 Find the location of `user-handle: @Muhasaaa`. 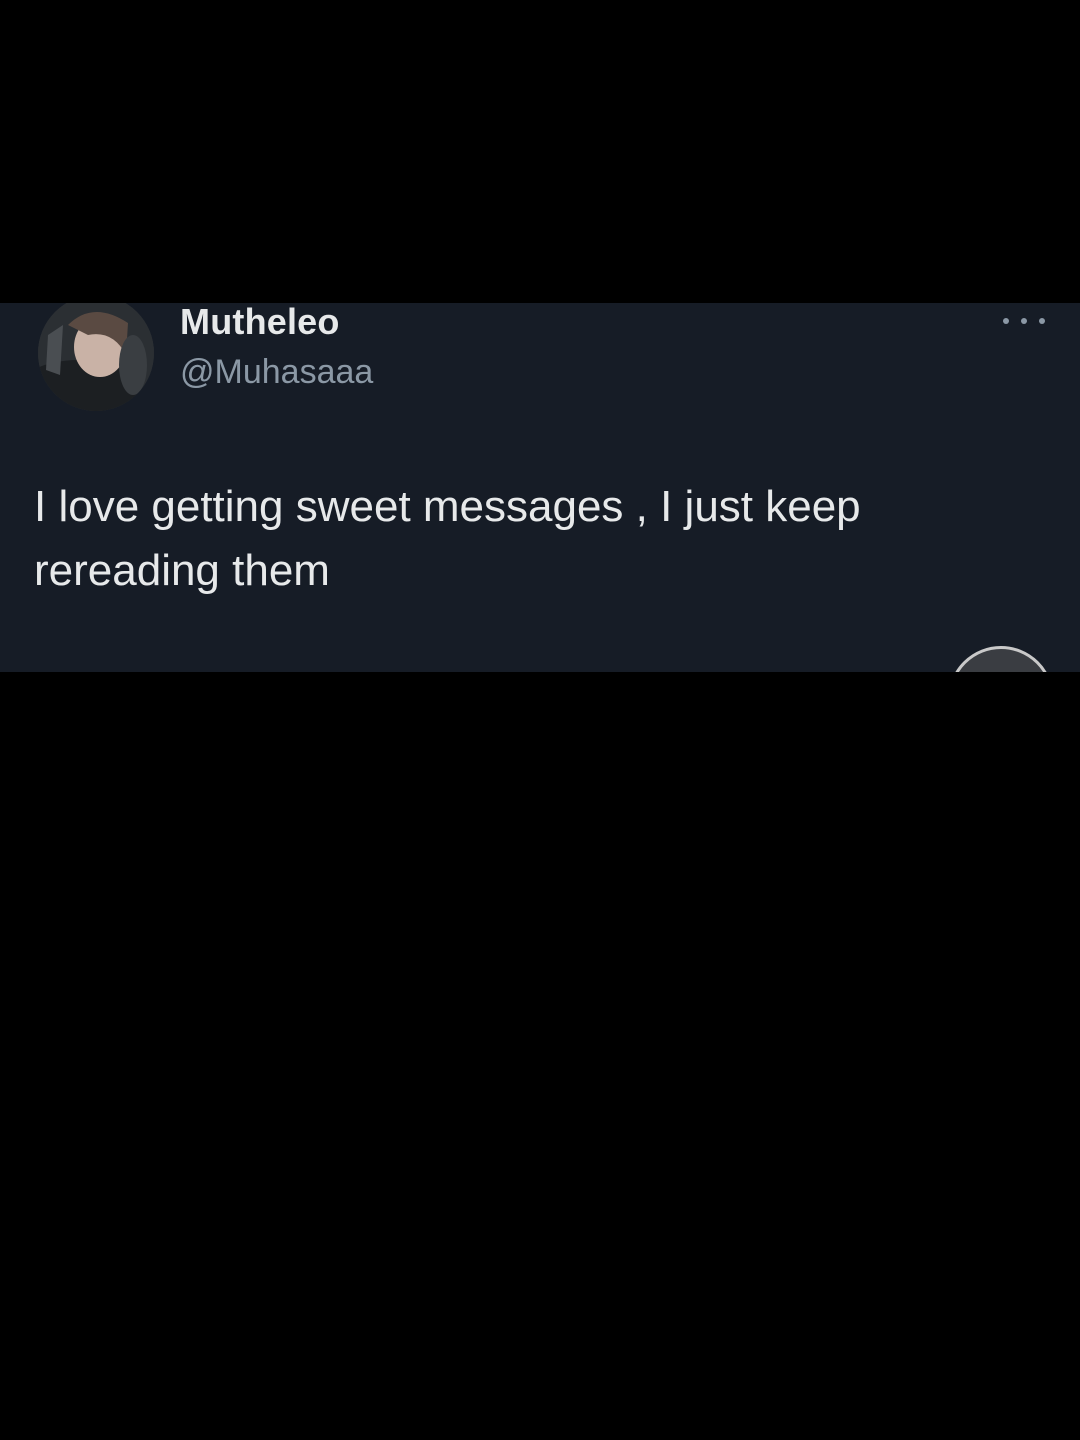

user-handle: @Muhasaaa is located at coordinates (276, 372).